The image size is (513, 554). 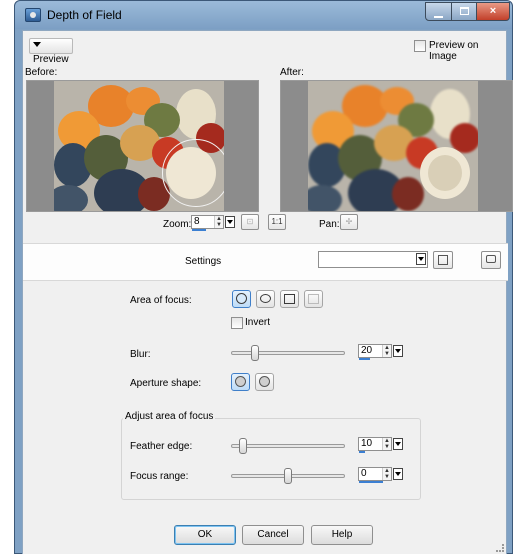 I want to click on zoom-reset-icon: ⊡, so click(x=250, y=222).